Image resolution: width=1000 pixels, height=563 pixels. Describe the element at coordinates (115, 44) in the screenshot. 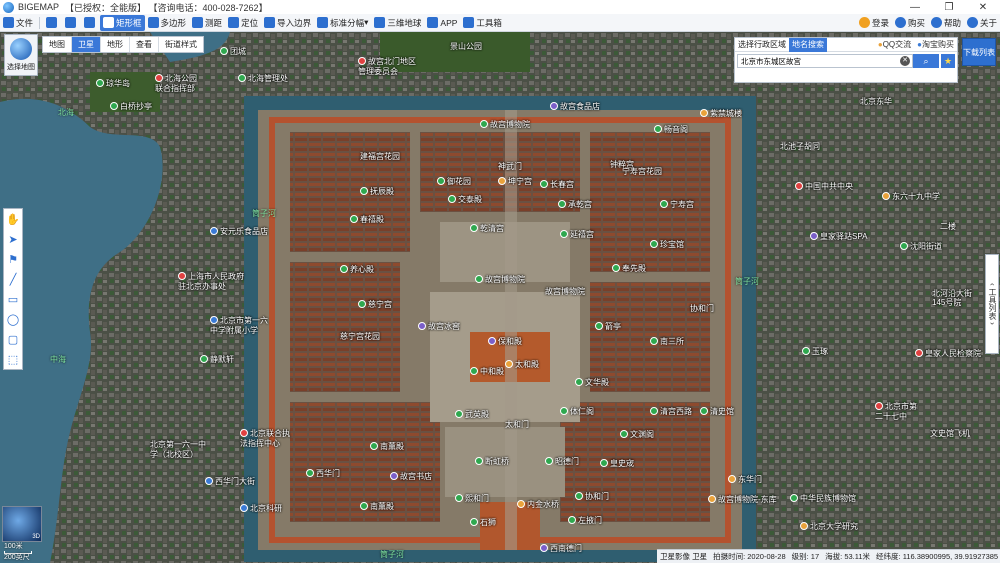

I see `map-type-terrain: 地形` at that location.